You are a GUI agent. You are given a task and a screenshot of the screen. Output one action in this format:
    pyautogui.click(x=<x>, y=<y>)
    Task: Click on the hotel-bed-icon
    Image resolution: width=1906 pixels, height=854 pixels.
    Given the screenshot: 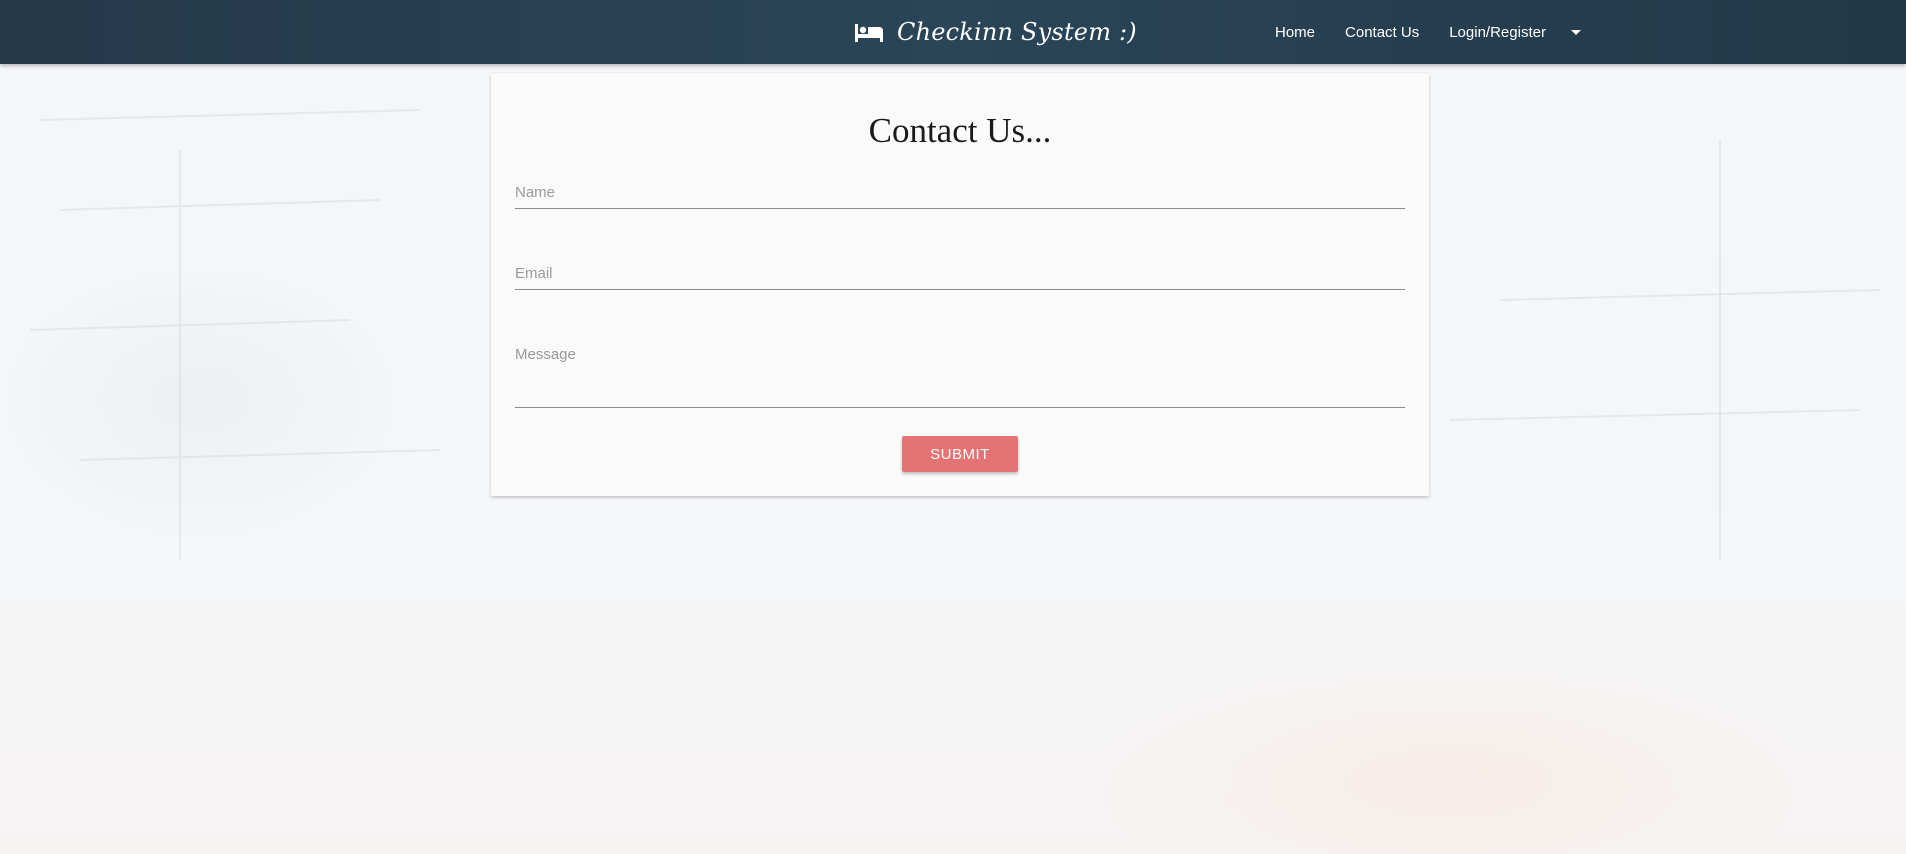 What is the action you would take?
    pyautogui.click(x=869, y=33)
    